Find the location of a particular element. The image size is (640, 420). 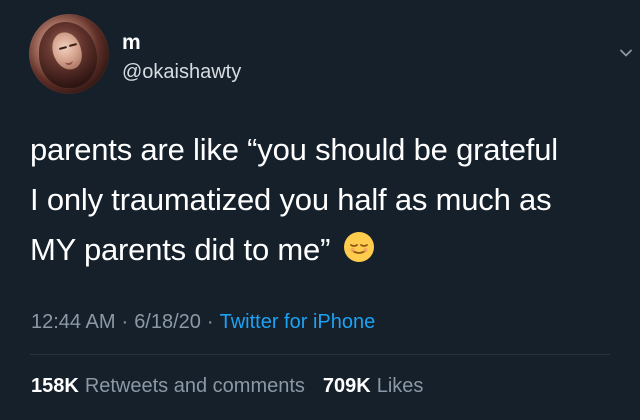

tweet-stats: 158K Retweets and comments 709K Likes is located at coordinates (227, 386).